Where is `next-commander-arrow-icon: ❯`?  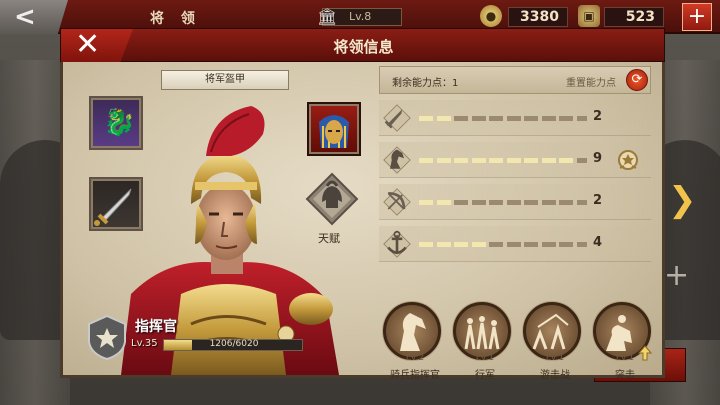
next-commander-arrow-icon: ❯ is located at coordinates (682, 200).